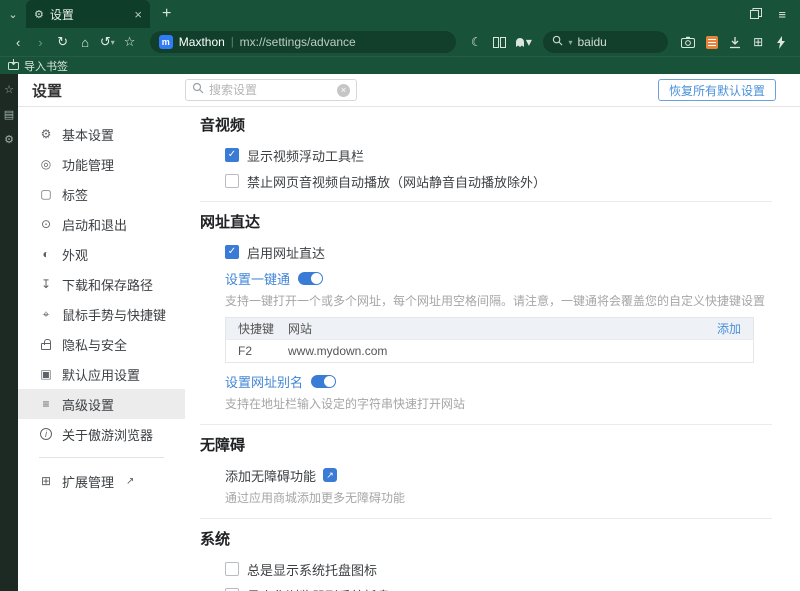 The height and width of the screenshot is (591, 800). Describe the element at coordinates (400, 65) in the screenshot. I see `bookmarks-bar: 导入书签` at that location.